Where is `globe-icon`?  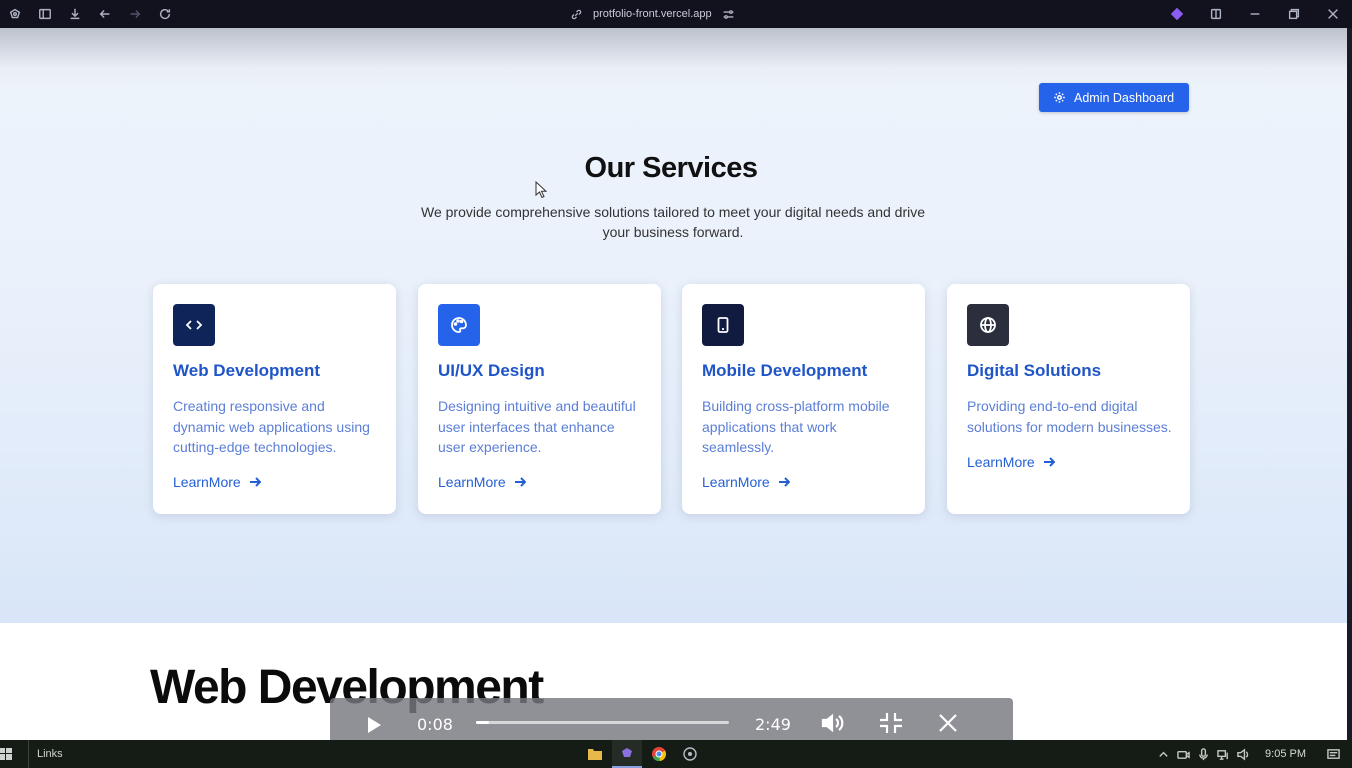
globe-icon is located at coordinates (988, 325).